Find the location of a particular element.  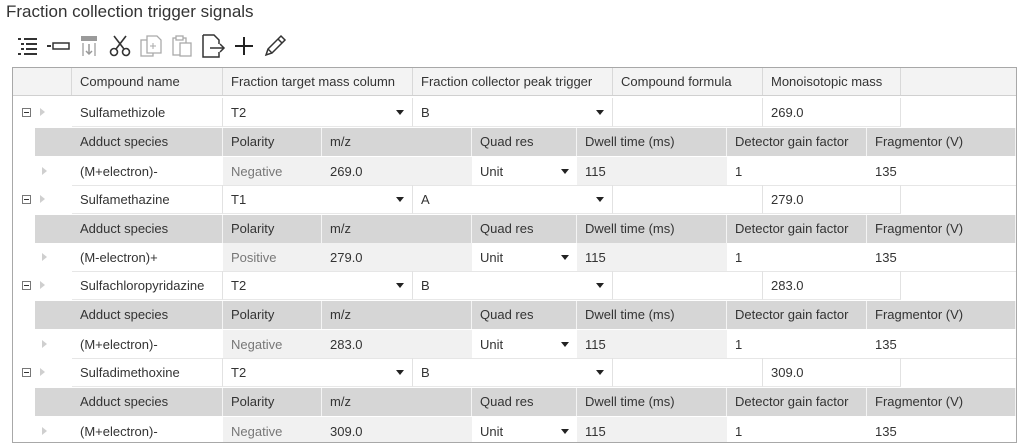

header-monoisotopic-mass: Monoisotopic mass is located at coordinates (832, 81).